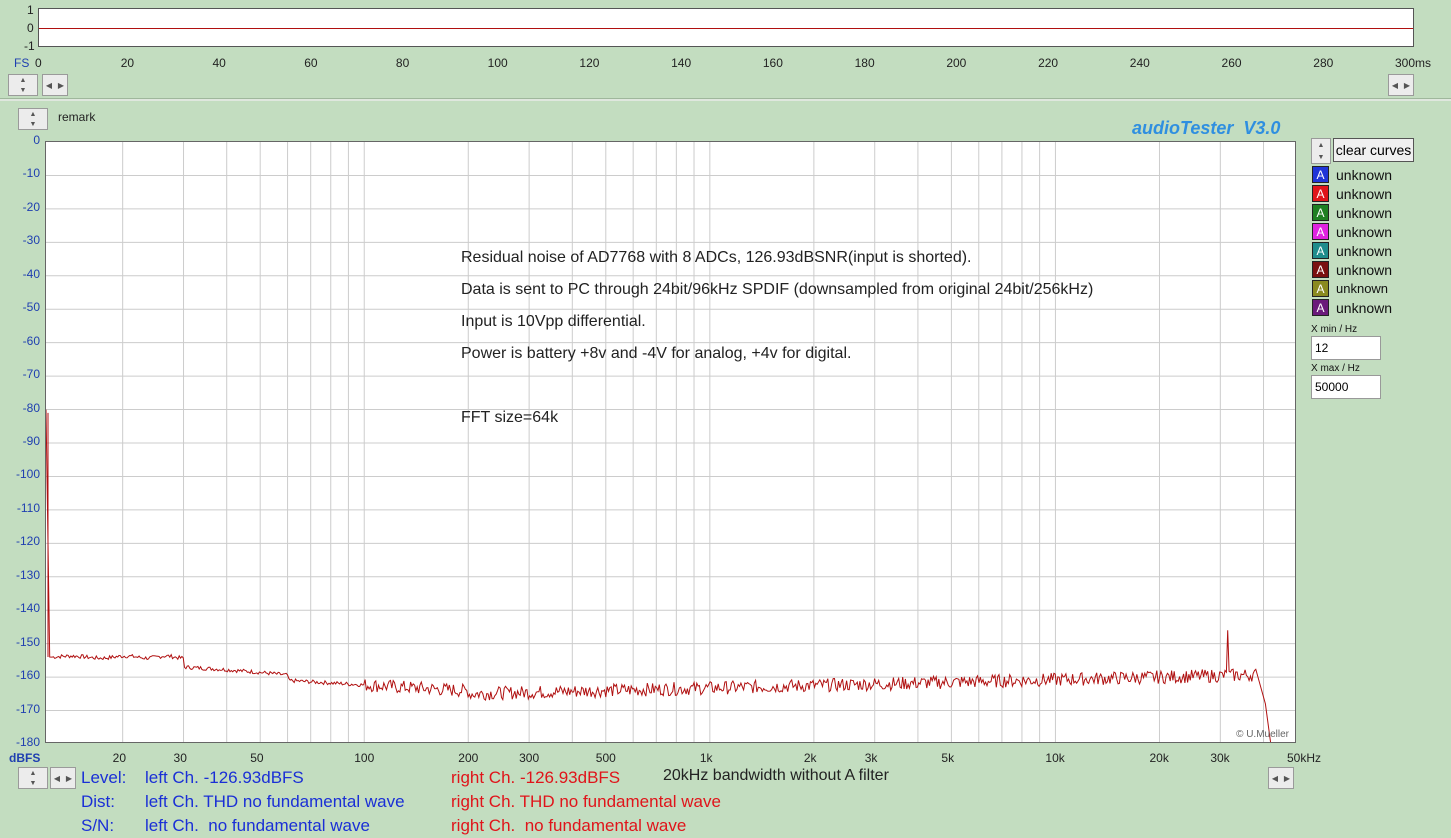 The height and width of the screenshot is (838, 1451). What do you see at coordinates (1413, 63) in the screenshot?
I see `scope-x-end-label: 300ms` at bounding box center [1413, 63].